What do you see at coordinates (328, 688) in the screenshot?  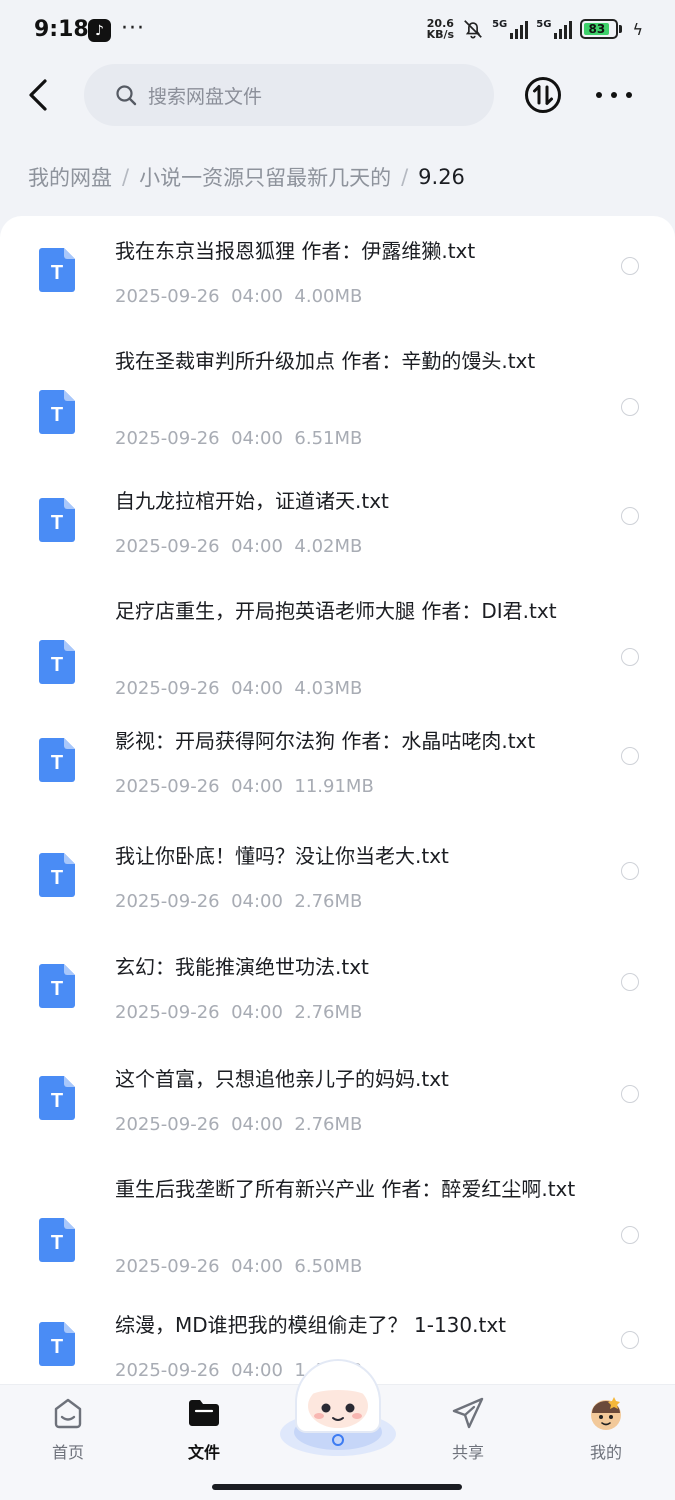 I see `file-size: 4.03MB` at bounding box center [328, 688].